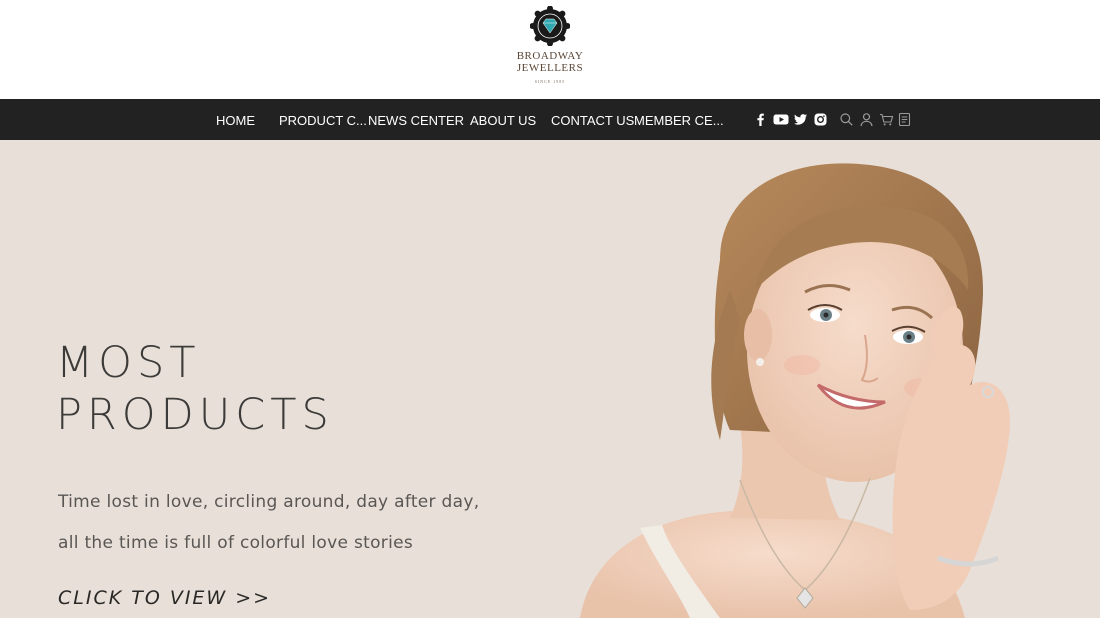 This screenshot has height=618, width=1100. I want to click on diamond-emblem-icon, so click(550, 26).